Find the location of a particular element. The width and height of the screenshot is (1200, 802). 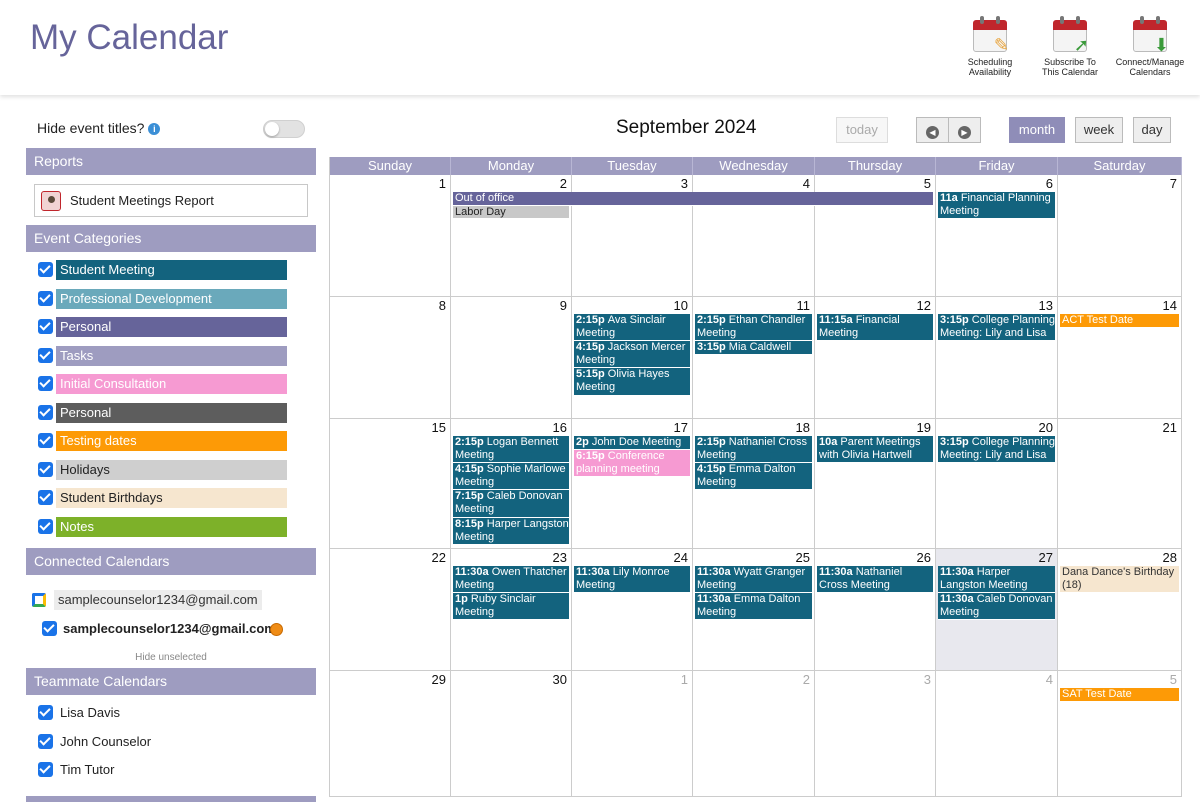

calendar-event: 11:30a Owen Thatcher Meeting is located at coordinates (511, 580).